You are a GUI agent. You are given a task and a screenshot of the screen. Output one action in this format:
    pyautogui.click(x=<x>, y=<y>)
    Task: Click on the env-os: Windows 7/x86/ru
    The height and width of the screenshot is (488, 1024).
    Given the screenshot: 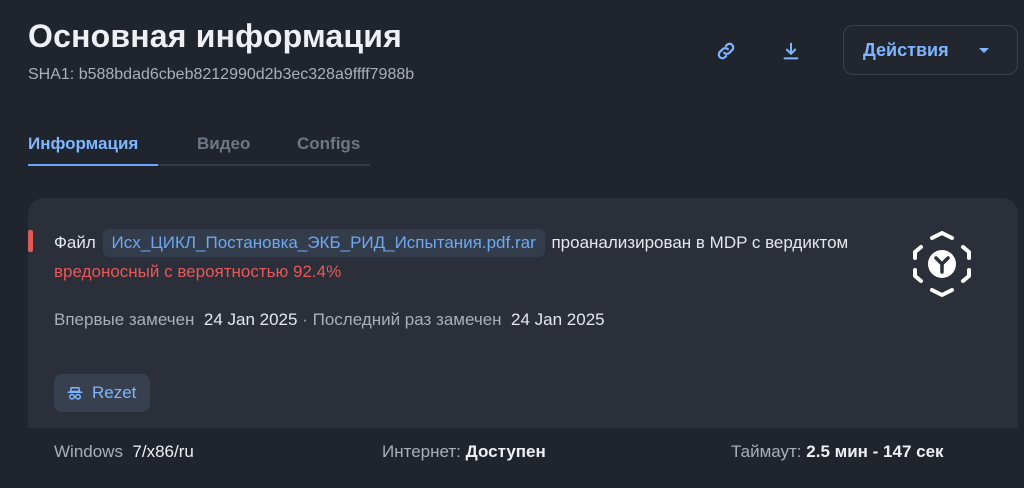 What is the action you would take?
    pyautogui.click(x=124, y=452)
    